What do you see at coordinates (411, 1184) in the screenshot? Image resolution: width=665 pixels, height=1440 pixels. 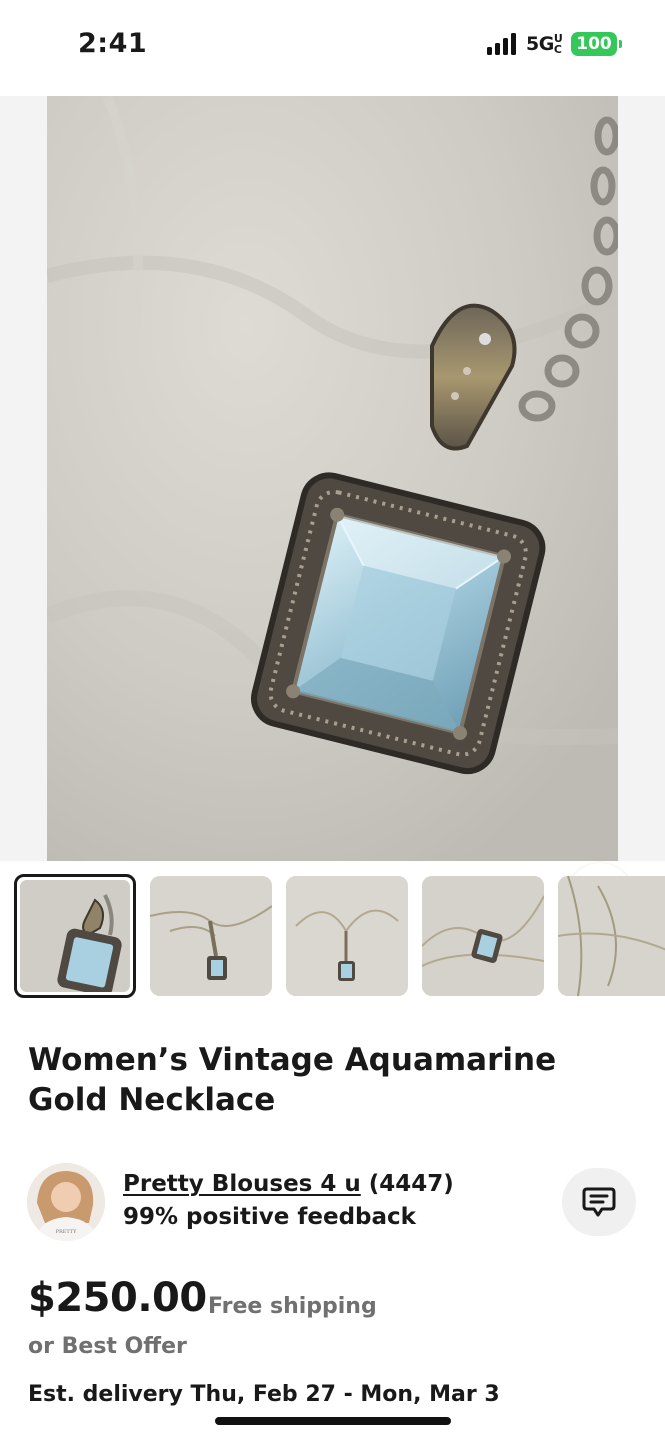 I see `seller-rating-count: (4447)` at bounding box center [411, 1184].